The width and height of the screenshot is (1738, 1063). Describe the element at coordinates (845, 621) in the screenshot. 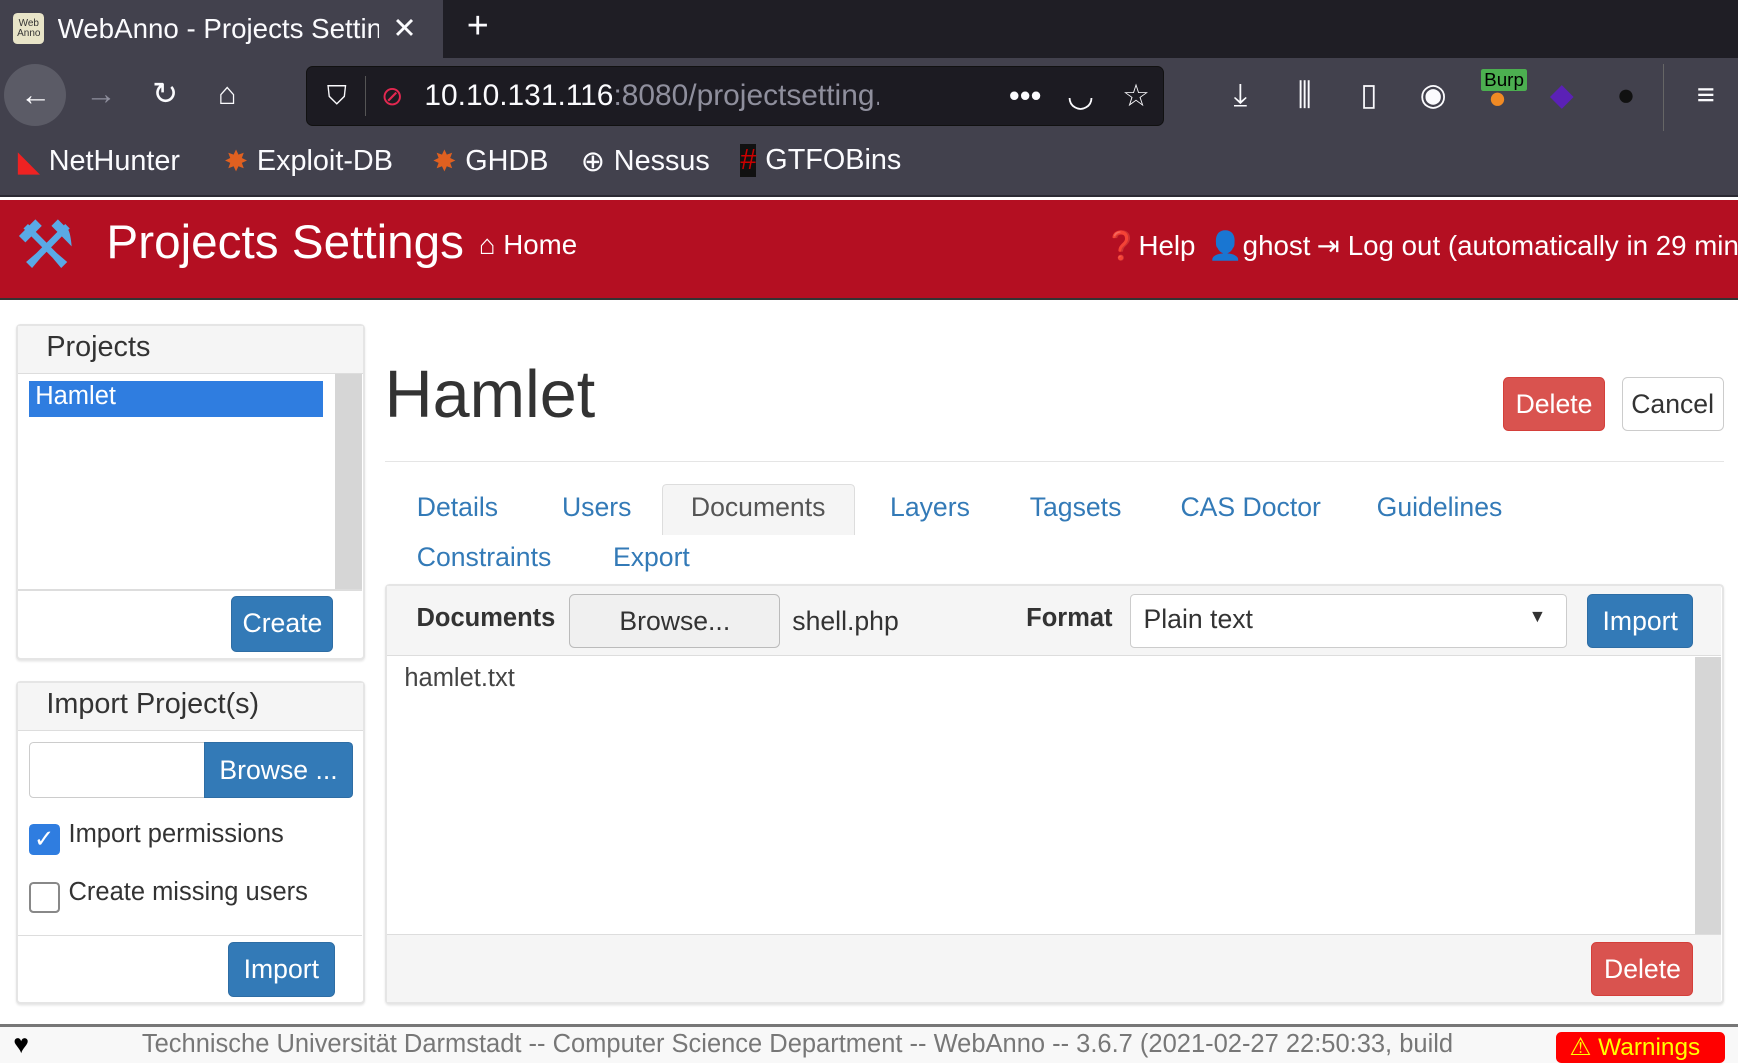

I see `selected-file-name: shell.php` at that location.